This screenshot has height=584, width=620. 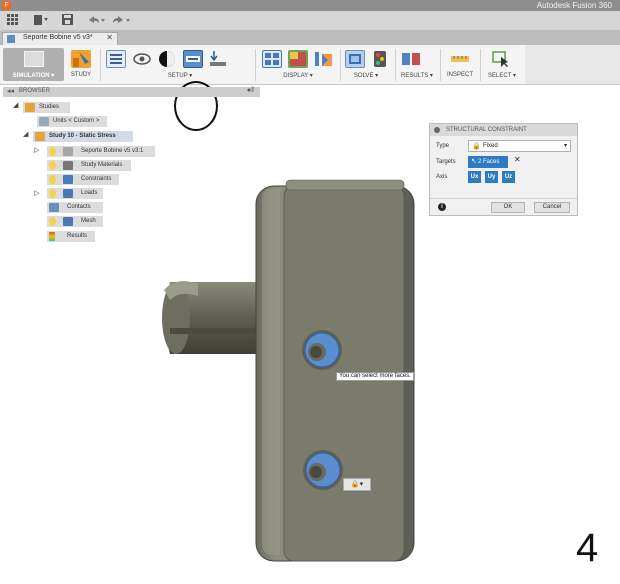 I want to click on axis-uy-toggle: Uy, so click(x=491, y=177).